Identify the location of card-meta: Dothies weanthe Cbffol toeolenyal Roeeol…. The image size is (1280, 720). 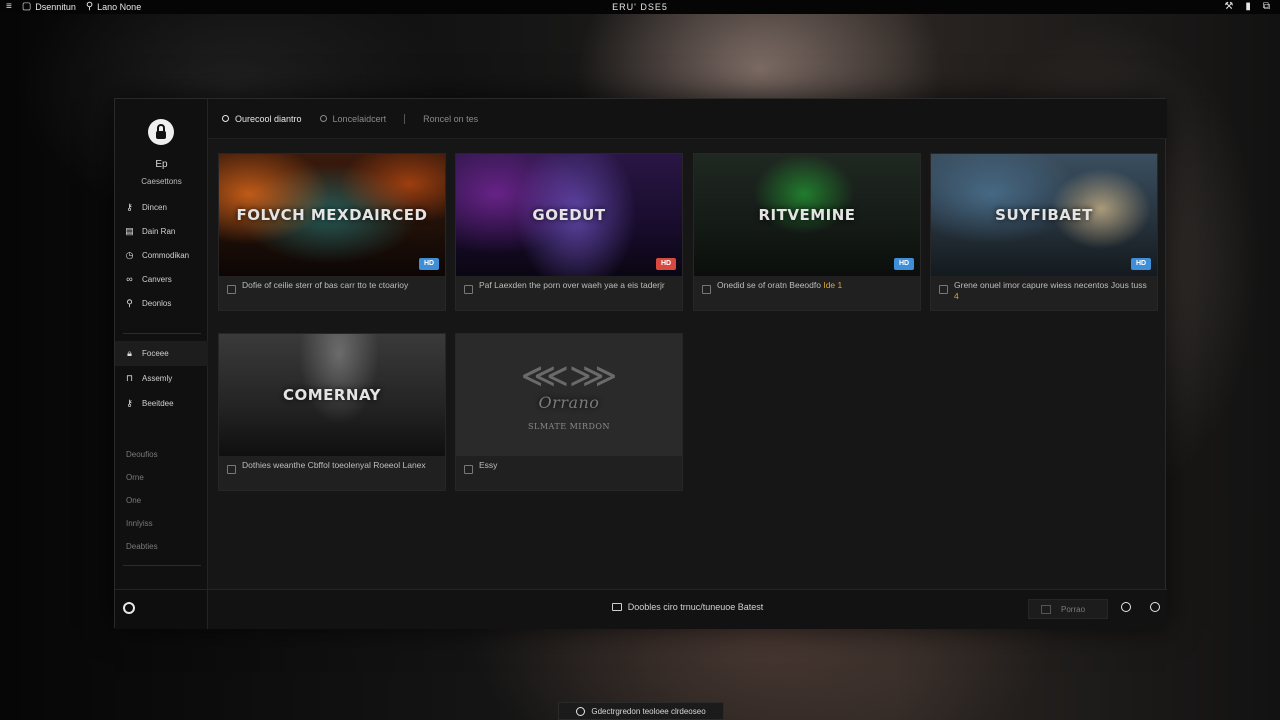
(332, 467).